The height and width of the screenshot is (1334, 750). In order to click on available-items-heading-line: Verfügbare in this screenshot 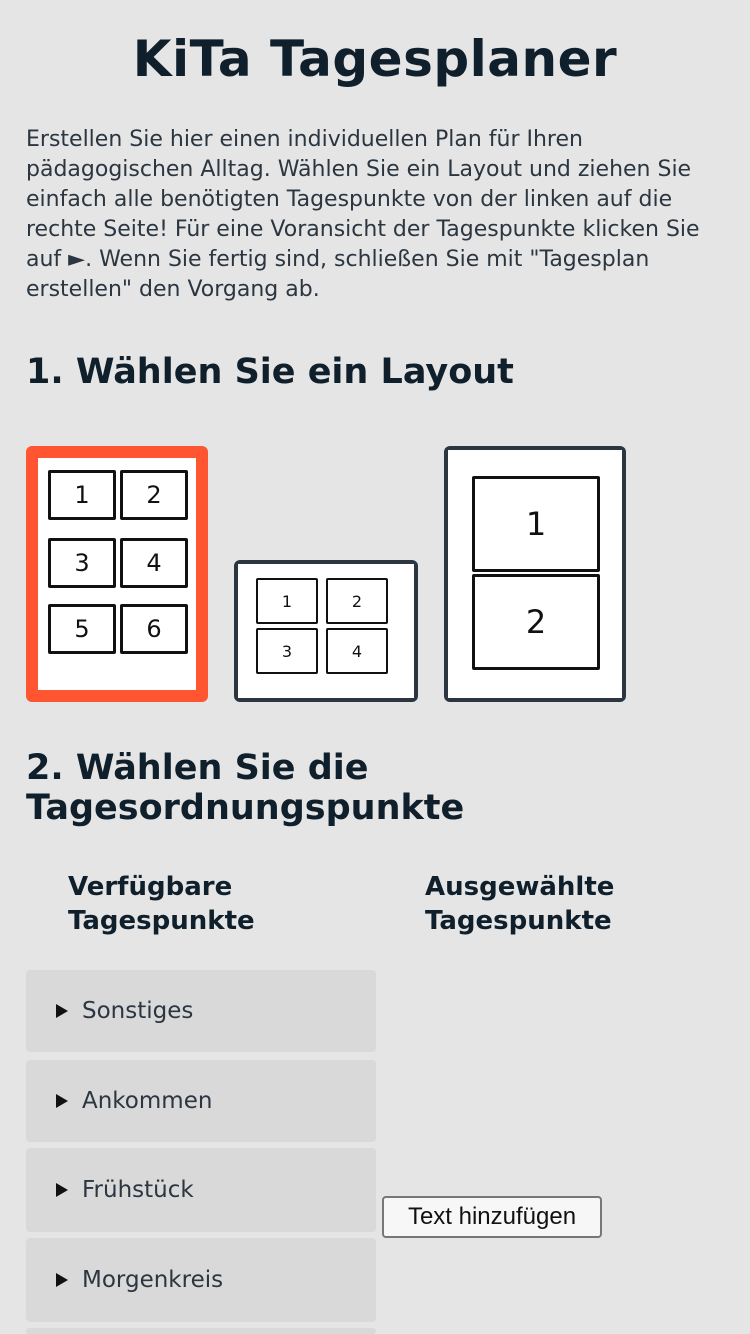, I will do `click(150, 887)`.